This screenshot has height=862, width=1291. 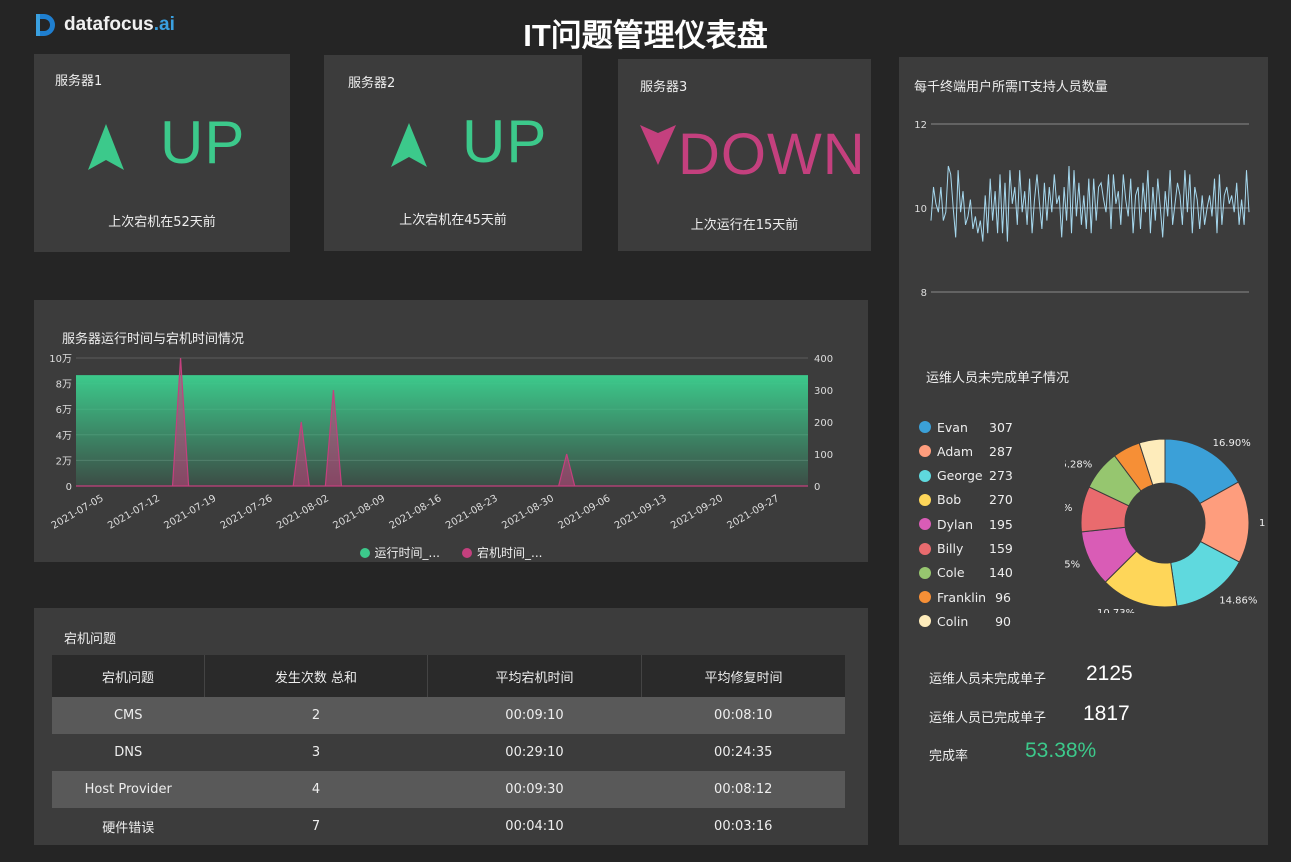 What do you see at coordinates (645, 35) in the screenshot?
I see `page-title: IT问题管理仪表盘` at bounding box center [645, 35].